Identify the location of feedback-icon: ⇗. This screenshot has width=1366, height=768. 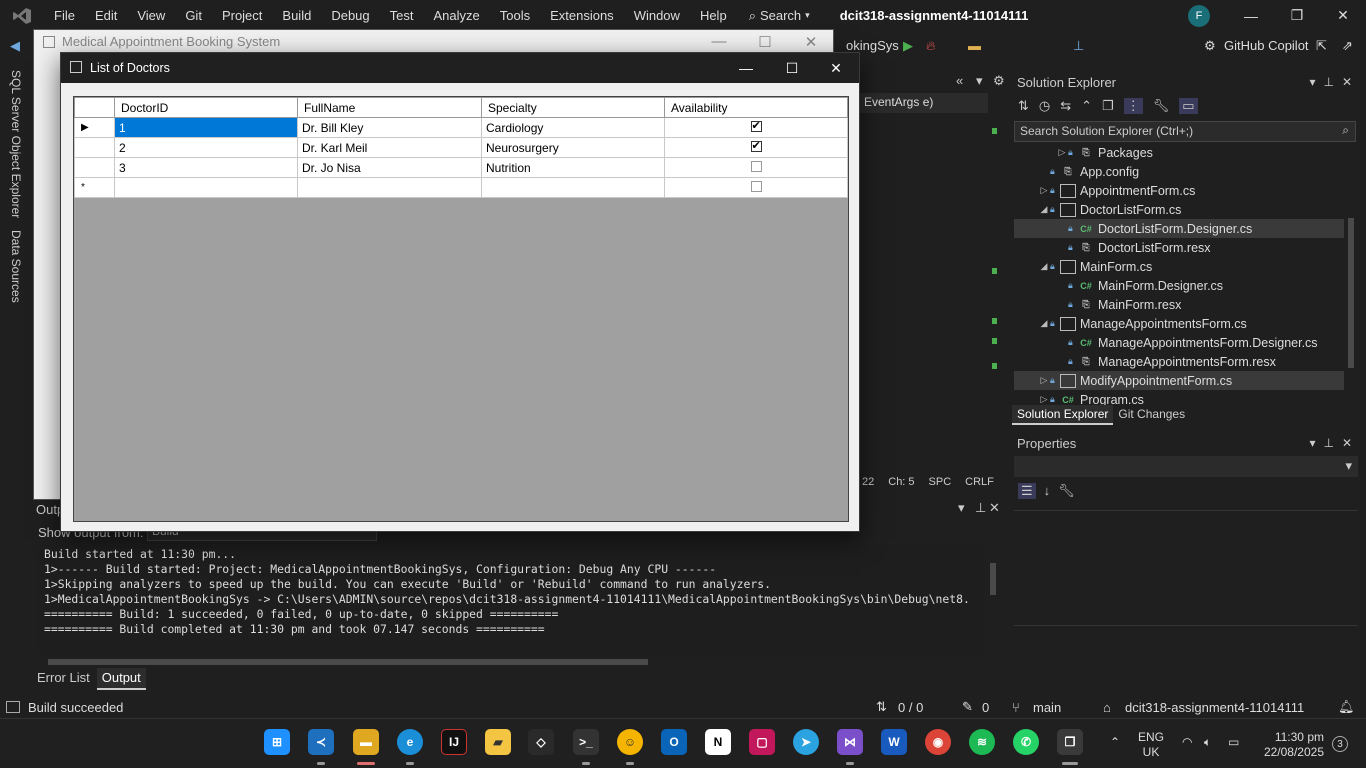
(1347, 46).